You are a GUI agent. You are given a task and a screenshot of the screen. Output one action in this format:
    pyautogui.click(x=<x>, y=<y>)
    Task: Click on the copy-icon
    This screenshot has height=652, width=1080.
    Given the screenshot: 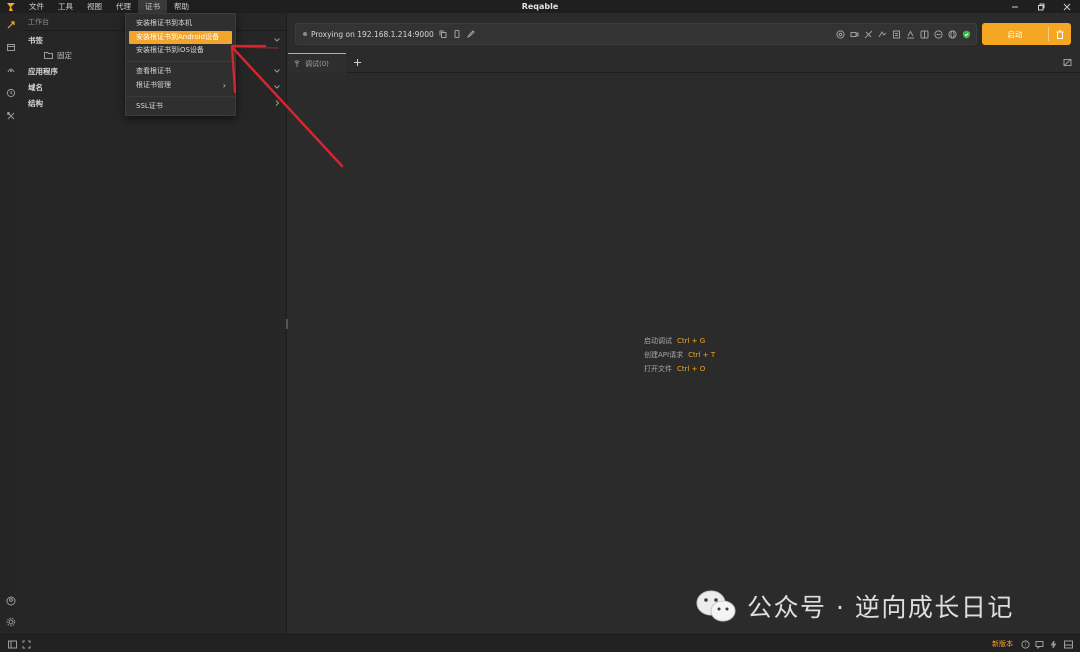 What is the action you would take?
    pyautogui.click(x=443, y=34)
    